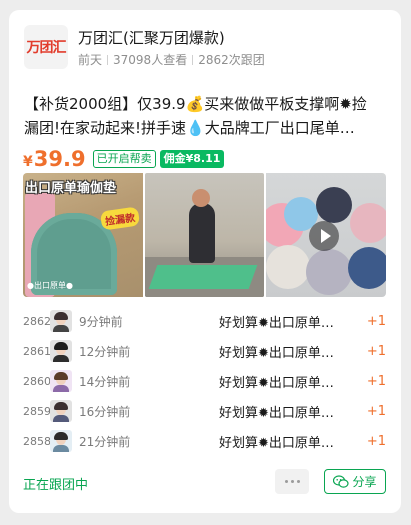  What do you see at coordinates (105, 411) in the screenshot?
I see `order-time: 16分钟前` at bounding box center [105, 411].